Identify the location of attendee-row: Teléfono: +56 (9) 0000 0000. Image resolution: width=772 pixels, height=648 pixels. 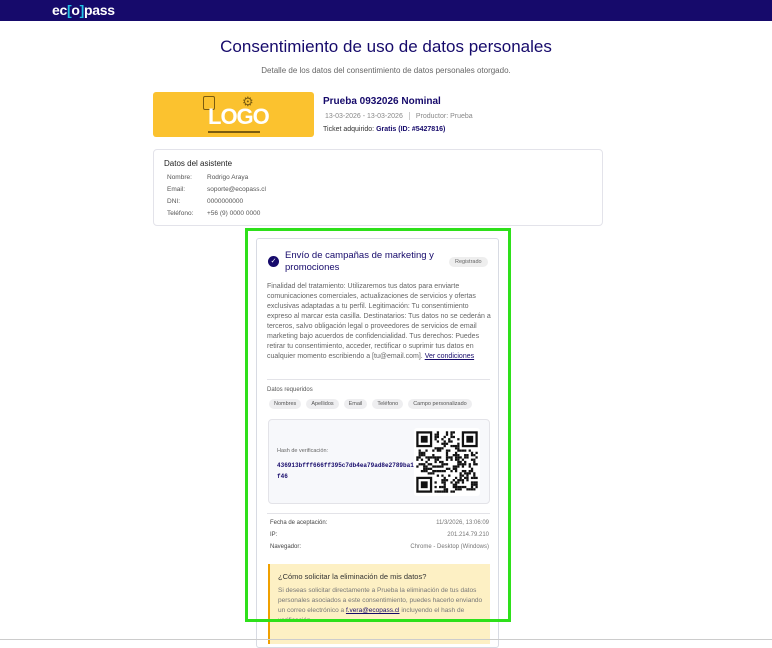
(213, 213).